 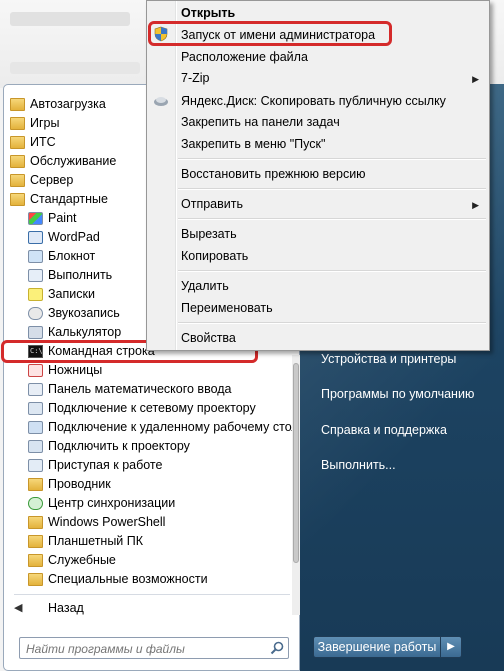 I want to click on programs-scrollbar, so click(x=296, y=485).